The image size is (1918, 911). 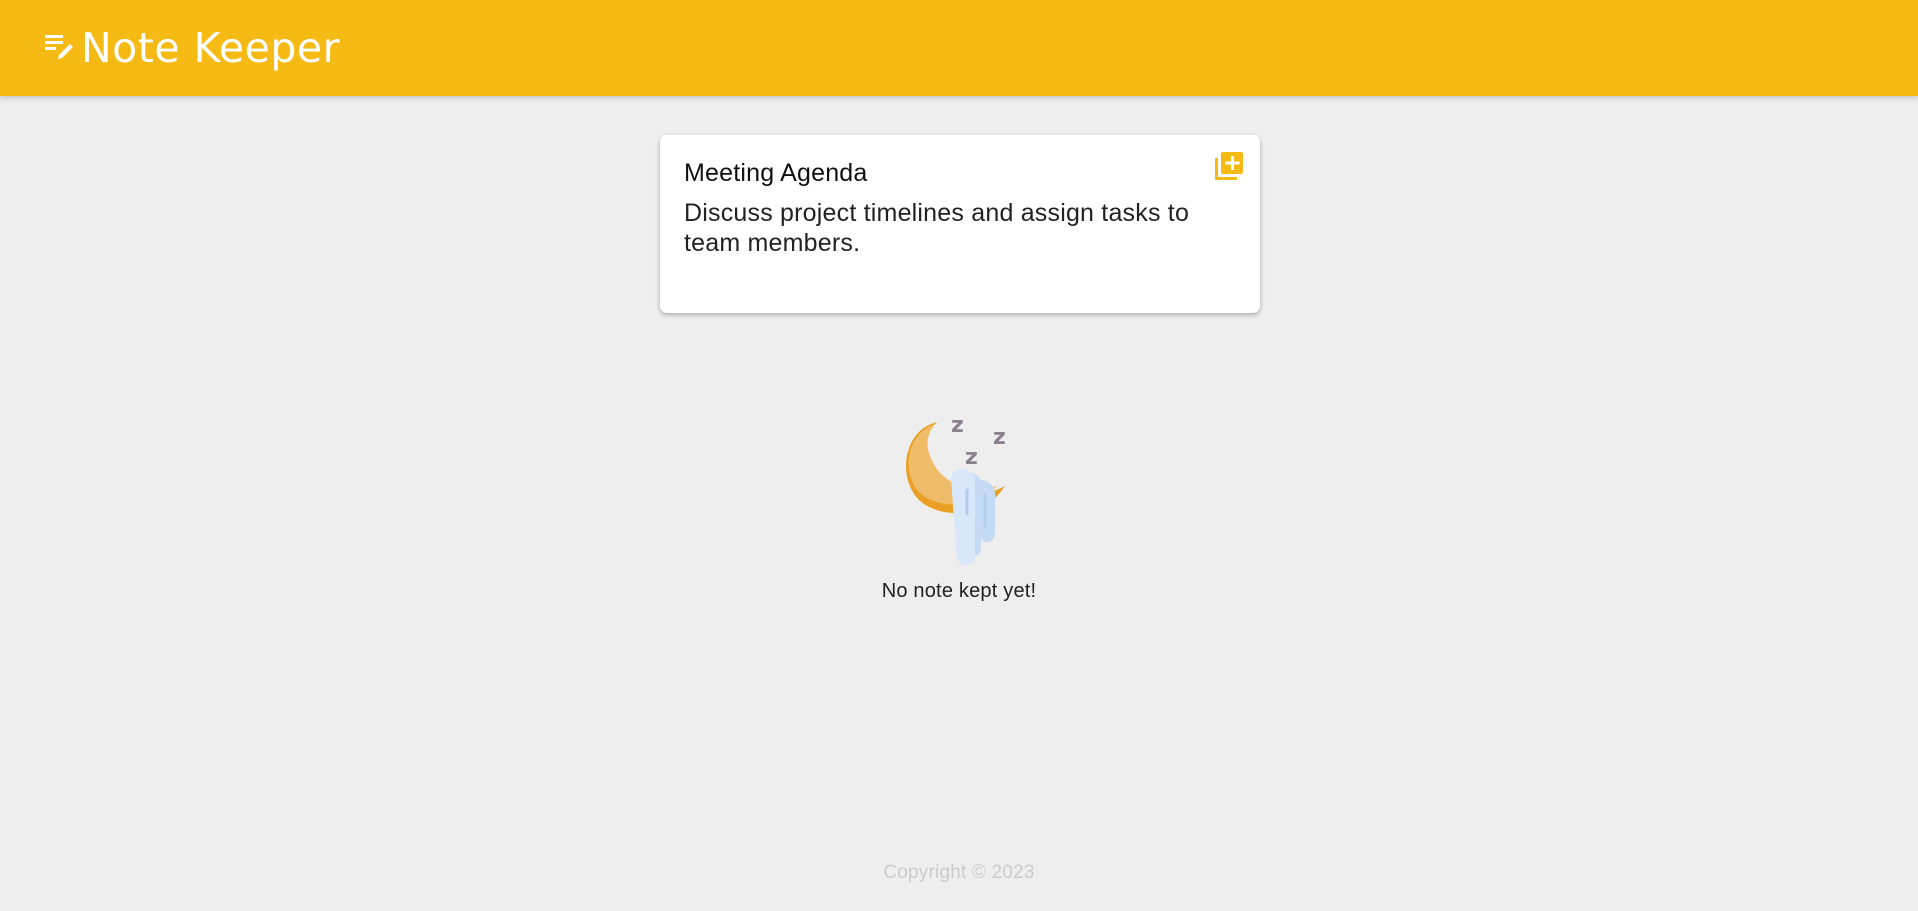 I want to click on empty-message: No note kept yet!, so click(x=959, y=591).